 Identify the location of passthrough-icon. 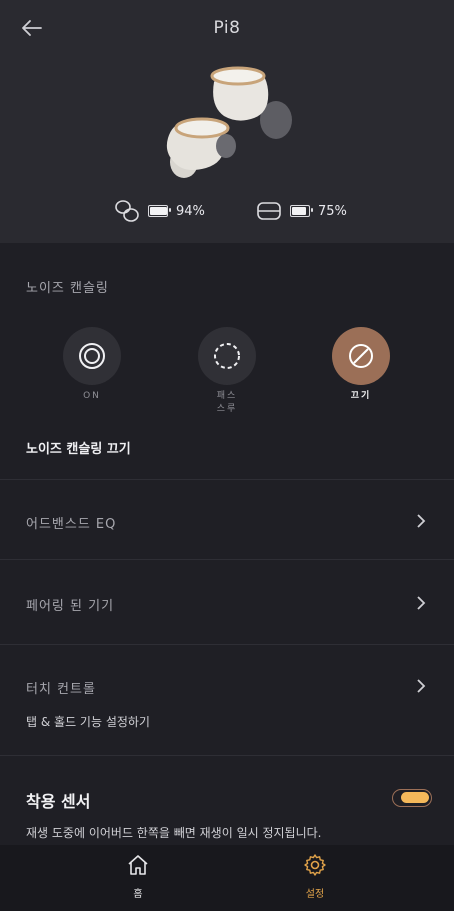
(227, 356).